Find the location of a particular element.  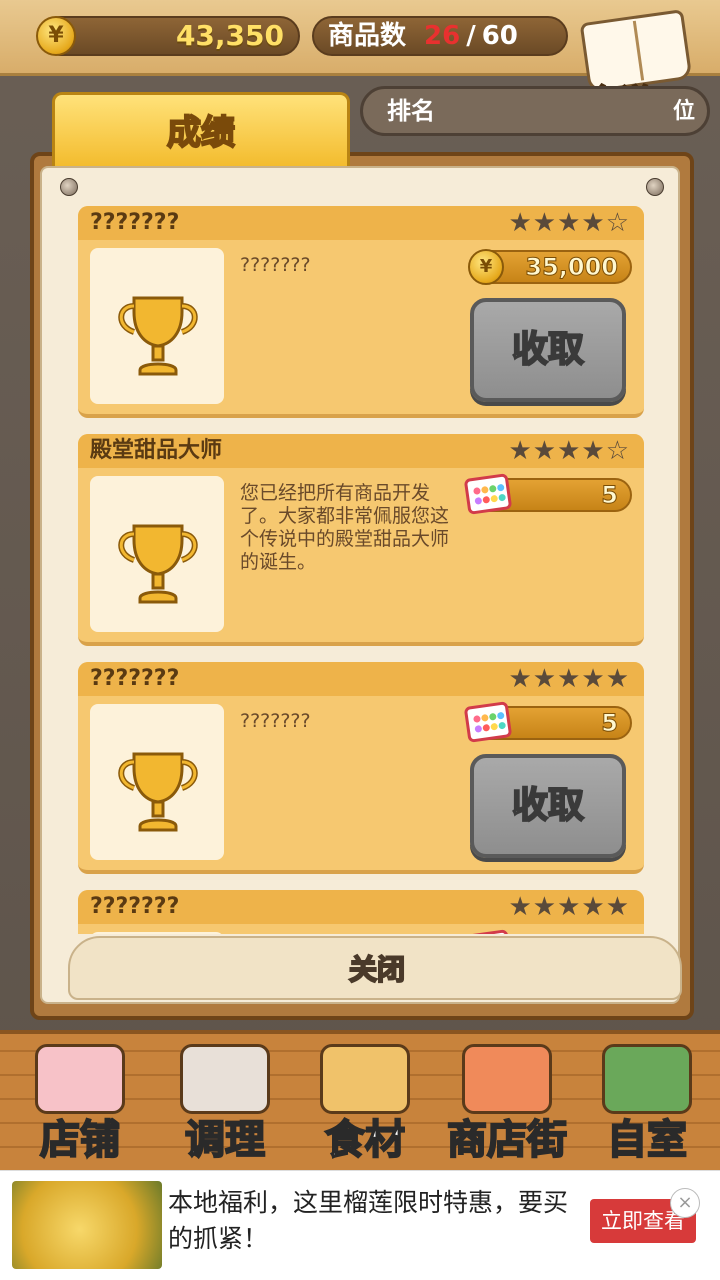

nav-item: 商店街 is located at coordinates (507, 1104).